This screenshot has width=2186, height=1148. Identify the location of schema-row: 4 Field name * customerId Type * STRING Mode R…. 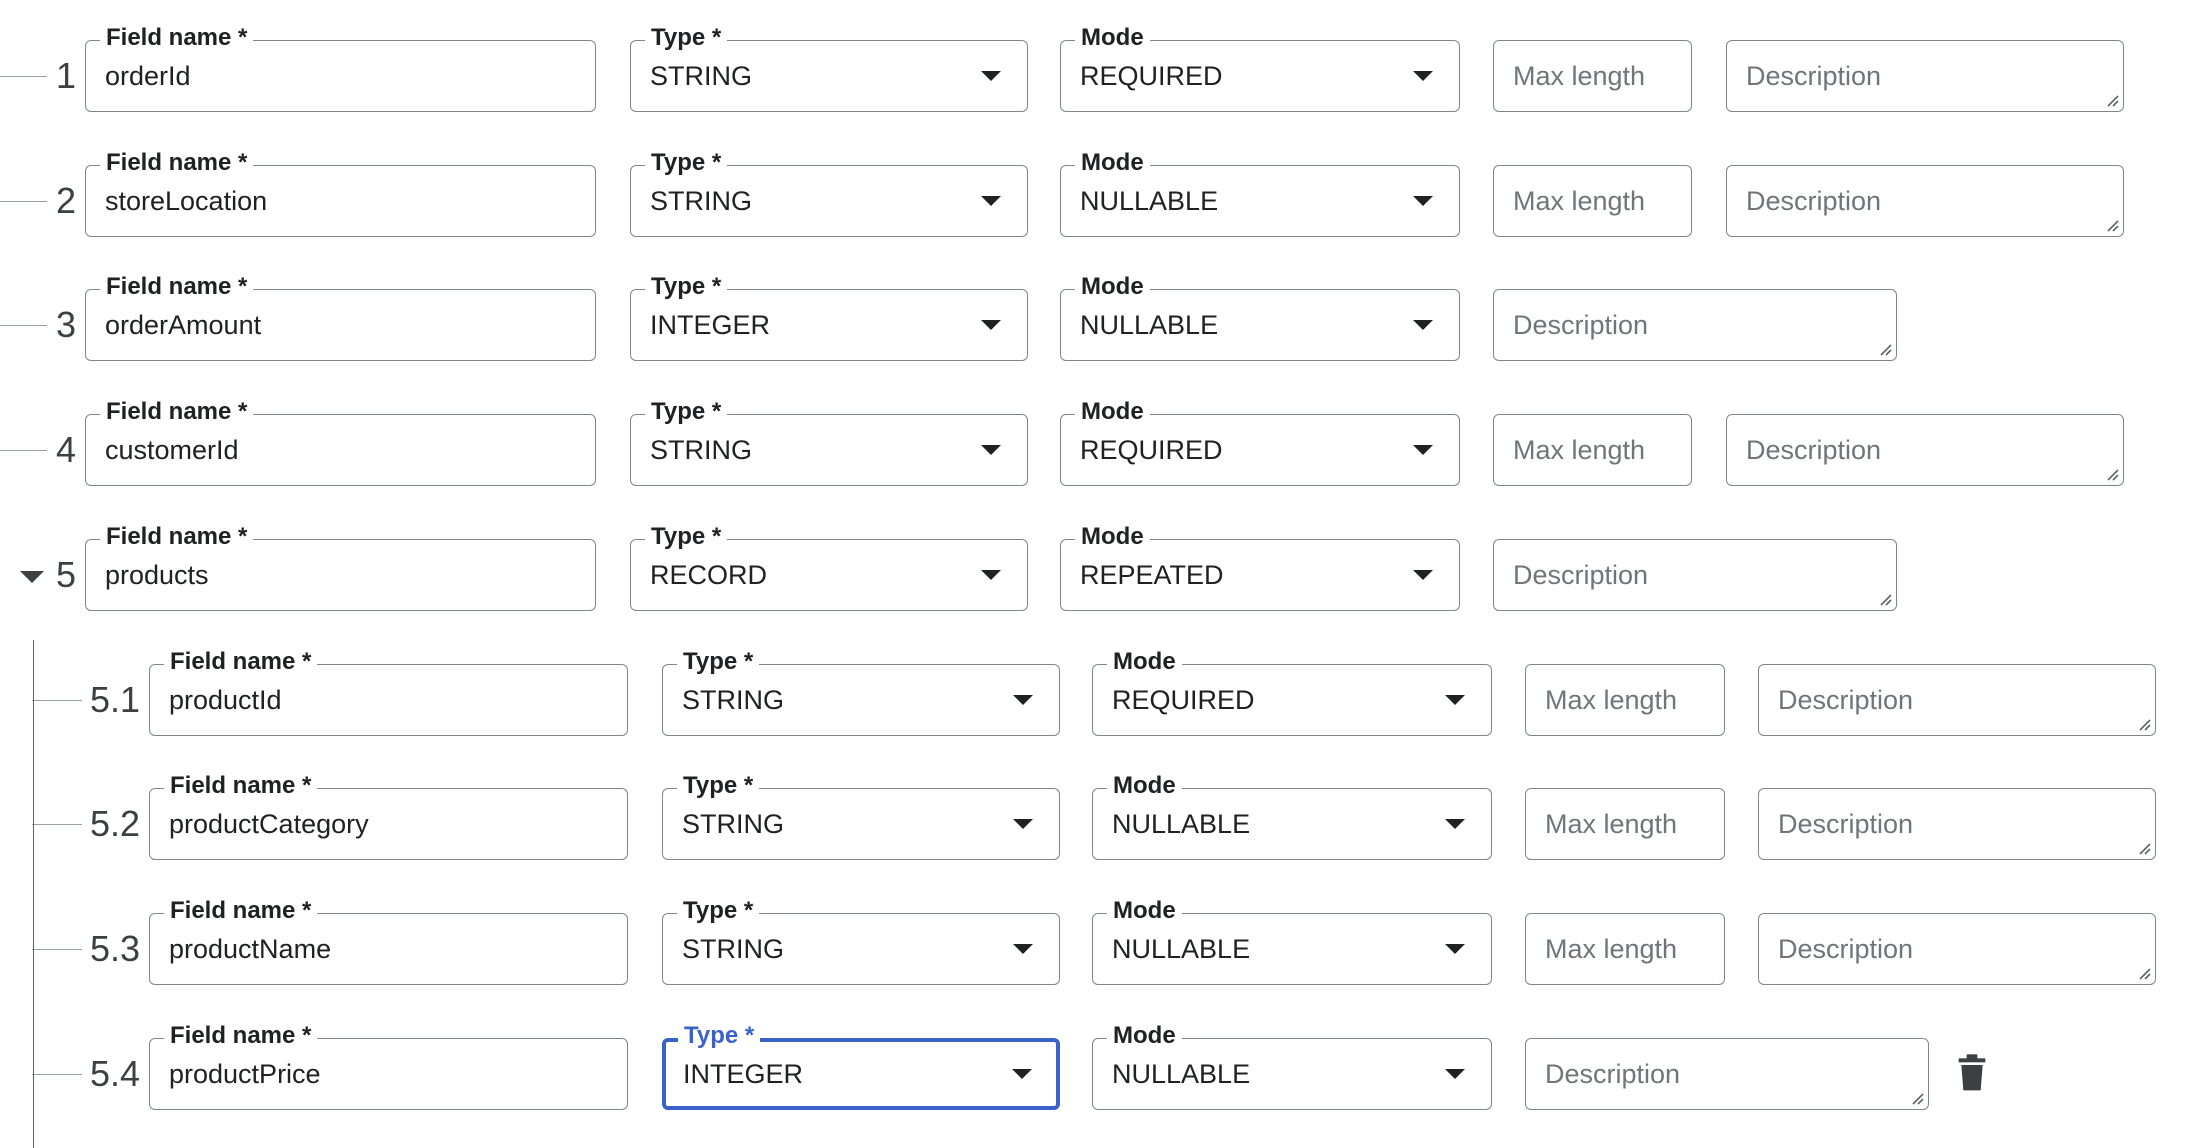
(1093, 442).